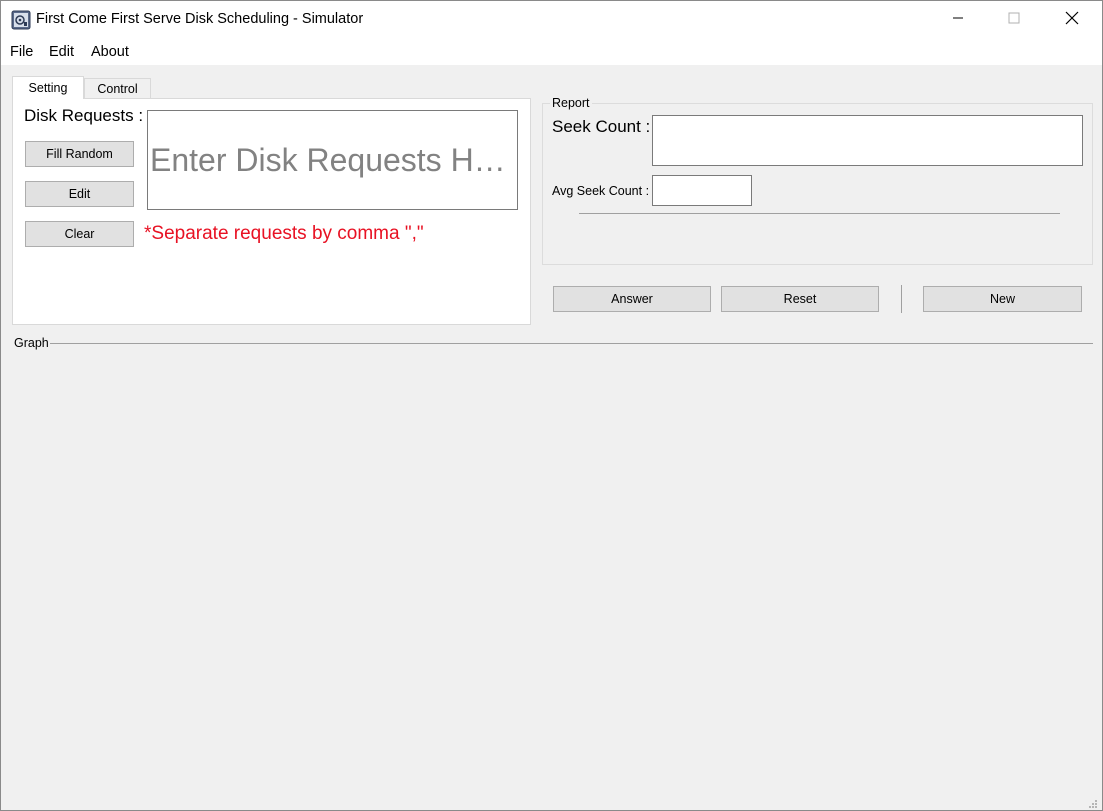  I want to click on maximize-button, so click(1014, 20).